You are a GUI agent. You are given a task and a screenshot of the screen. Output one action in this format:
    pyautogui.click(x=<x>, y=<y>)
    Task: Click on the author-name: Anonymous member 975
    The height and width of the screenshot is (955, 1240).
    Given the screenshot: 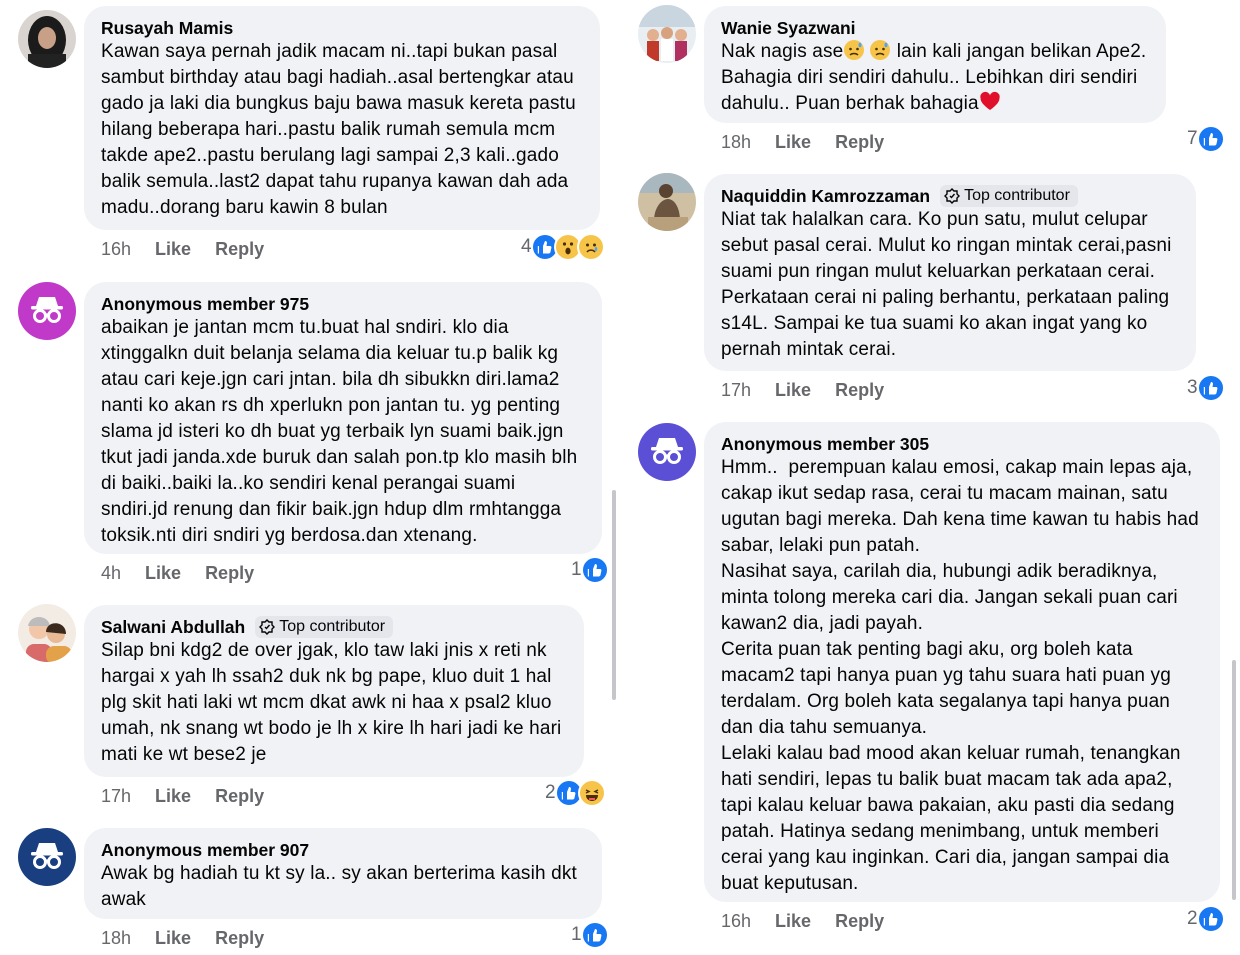 What is the action you would take?
    pyautogui.click(x=343, y=304)
    